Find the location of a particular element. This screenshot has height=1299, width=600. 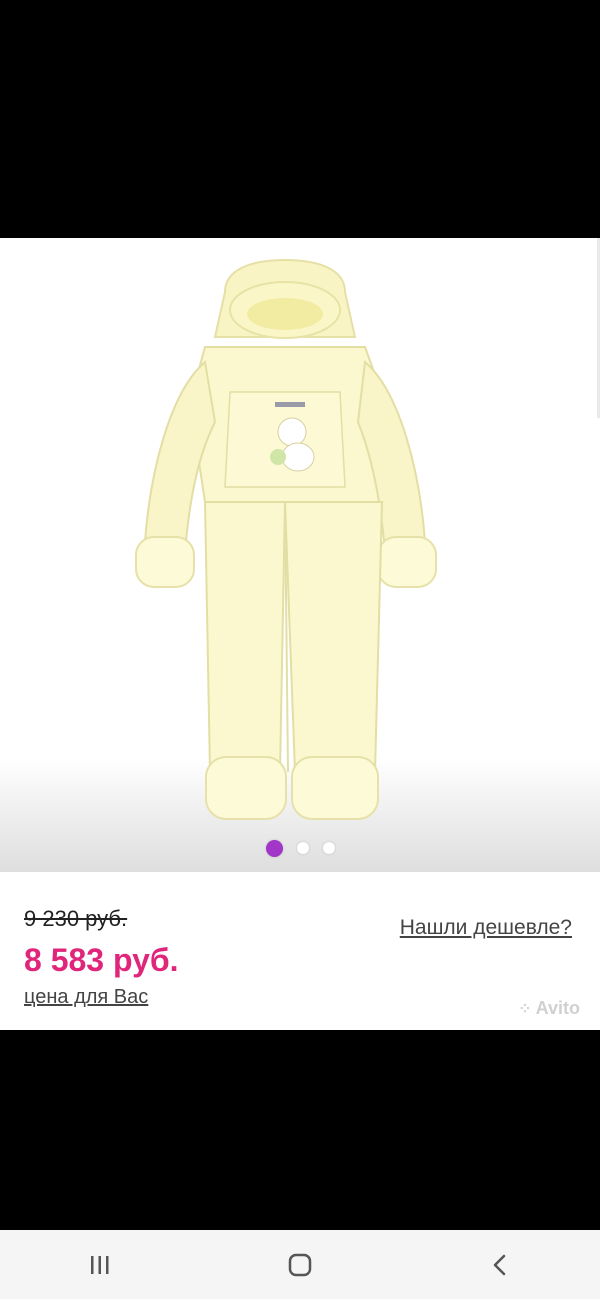

avito-watermark: ⁘ Avito is located at coordinates (549, 1008).